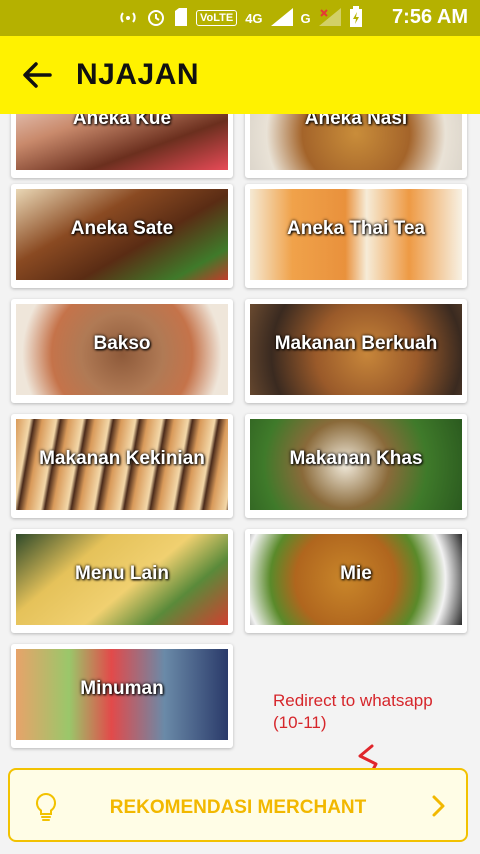  Describe the element at coordinates (430, 17) in the screenshot. I see `status-time: 7:56 AM` at that location.